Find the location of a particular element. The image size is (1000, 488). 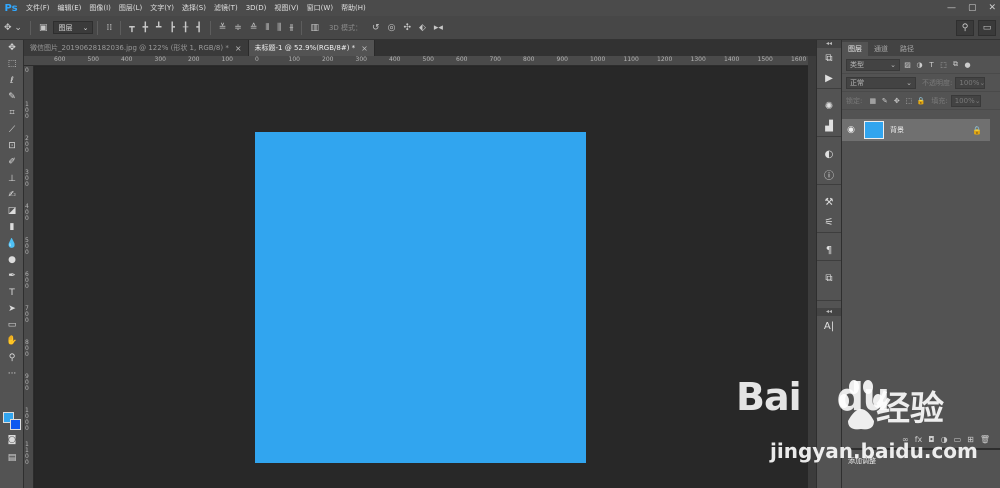

align-top-icon: ┳ is located at coordinates (131, 28).